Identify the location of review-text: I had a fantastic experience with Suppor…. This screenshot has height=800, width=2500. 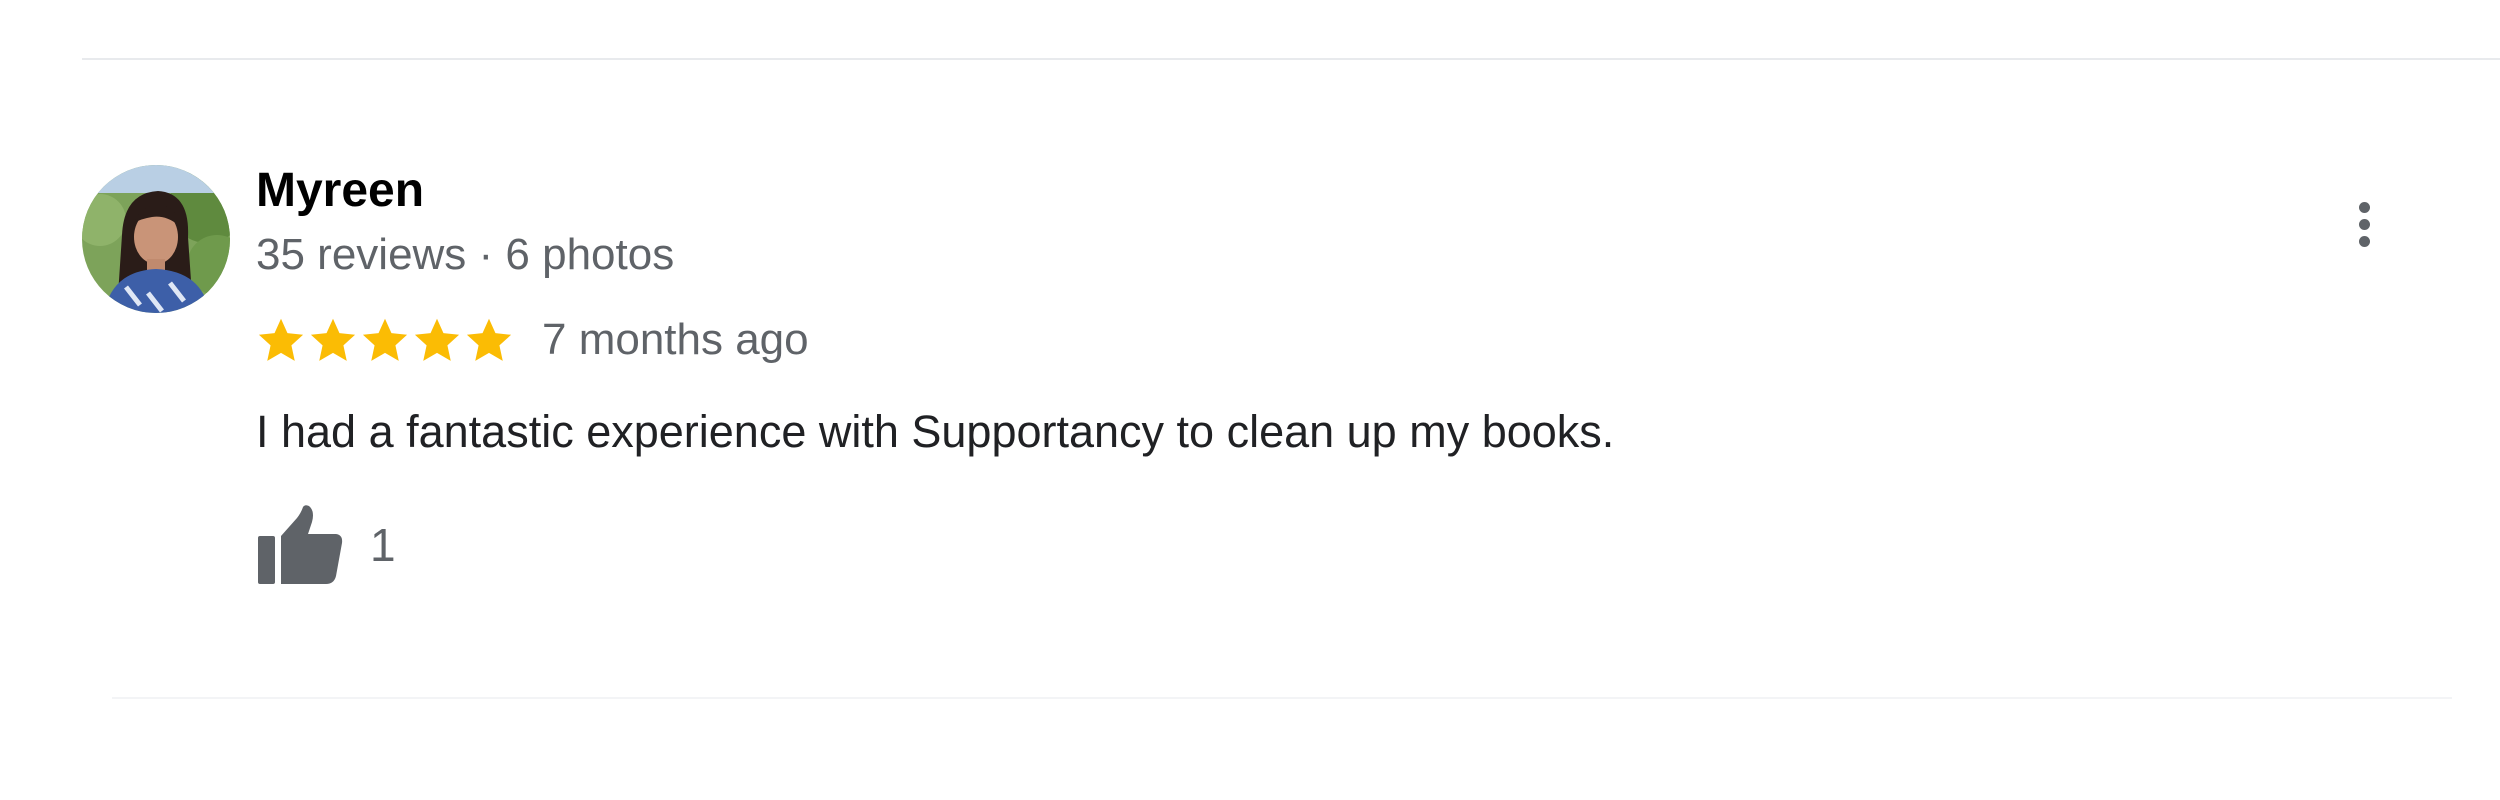
(935, 431).